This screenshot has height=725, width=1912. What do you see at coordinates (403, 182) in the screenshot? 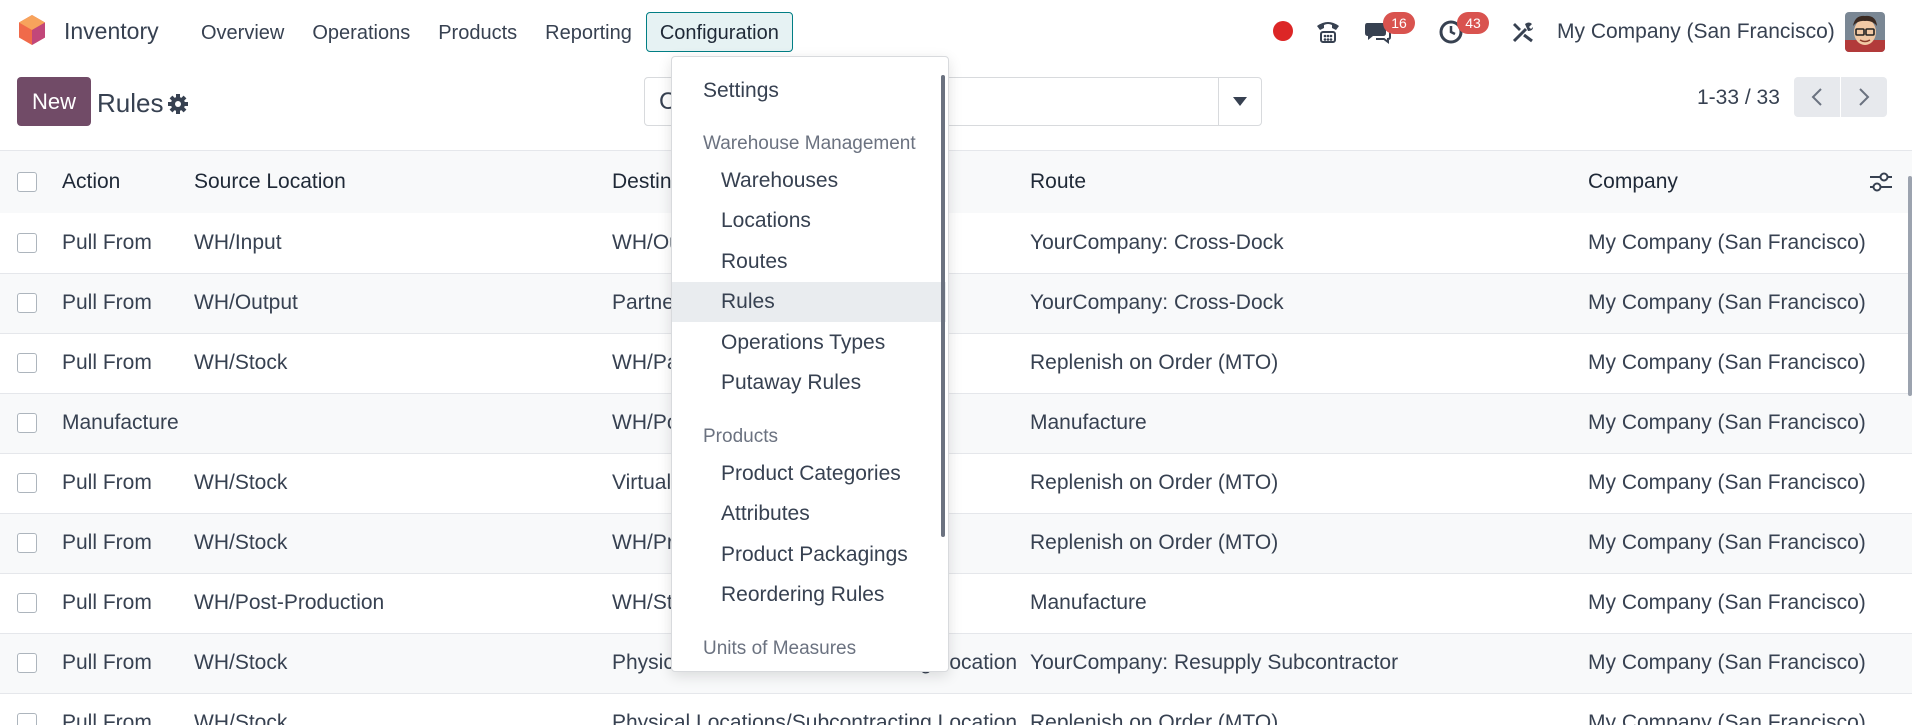
I see `column-header-source-location: Source Location` at bounding box center [403, 182].